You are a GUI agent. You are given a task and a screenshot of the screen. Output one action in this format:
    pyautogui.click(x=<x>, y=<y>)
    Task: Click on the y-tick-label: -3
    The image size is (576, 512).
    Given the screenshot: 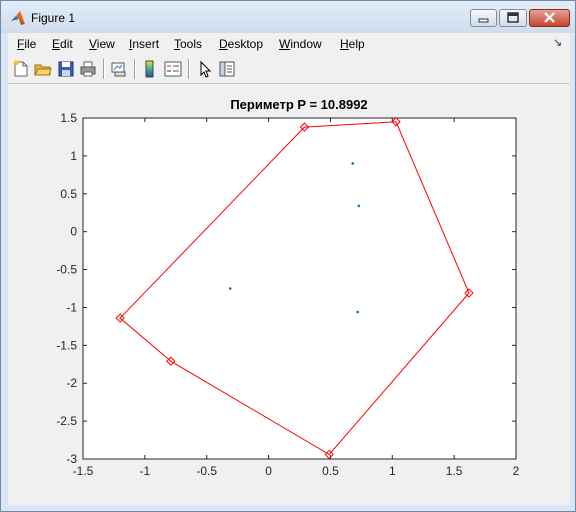 What is the action you would take?
    pyautogui.click(x=71, y=459)
    